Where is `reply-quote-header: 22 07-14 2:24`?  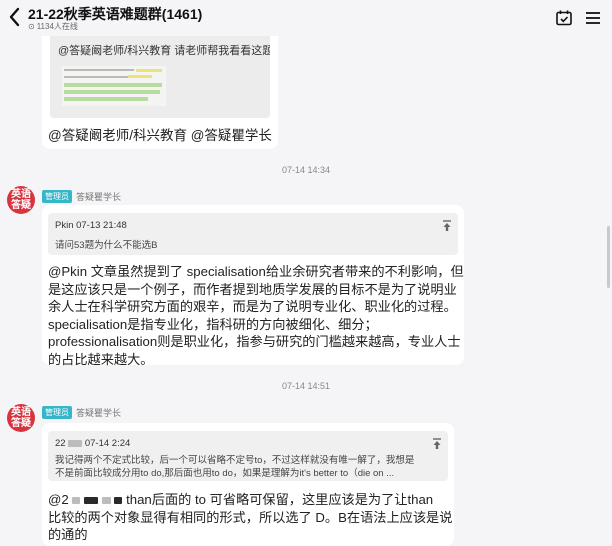 reply-quote-header: 22 07-14 2:24 is located at coordinates (93, 443).